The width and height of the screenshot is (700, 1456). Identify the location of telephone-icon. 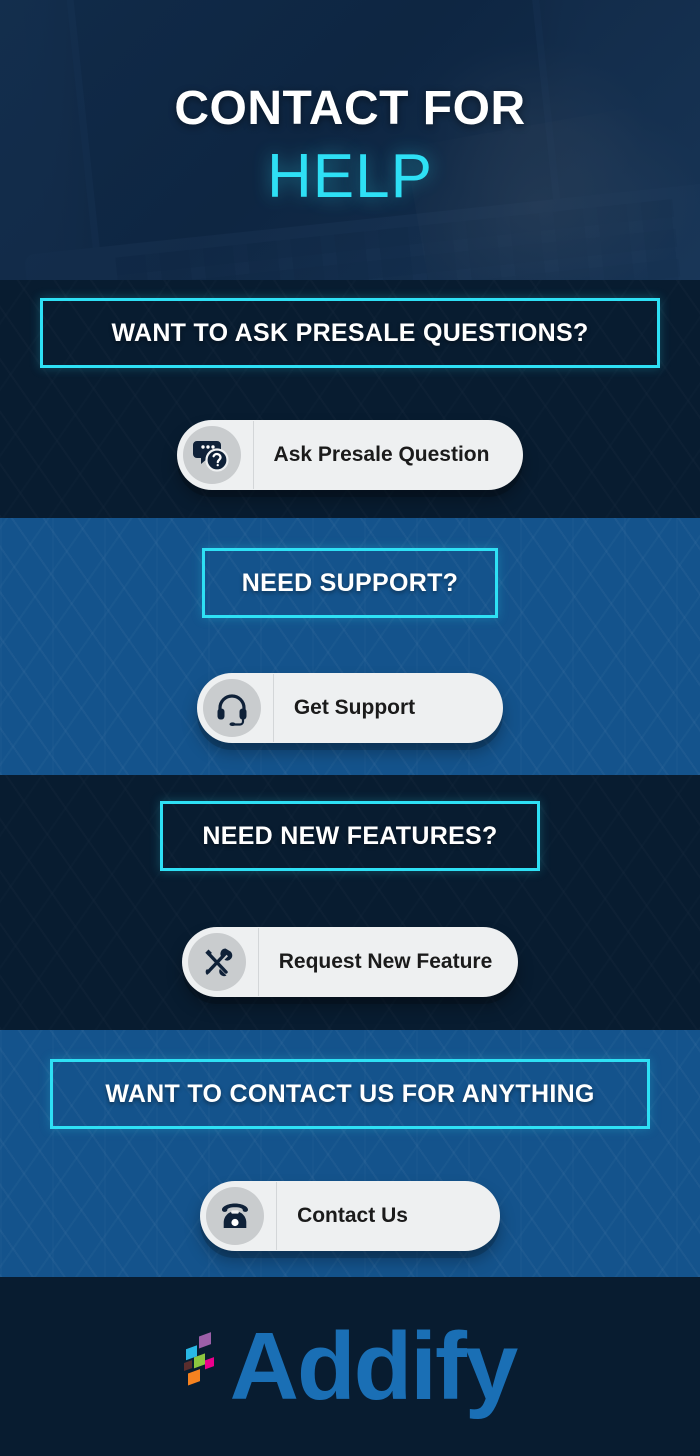
(235, 1216).